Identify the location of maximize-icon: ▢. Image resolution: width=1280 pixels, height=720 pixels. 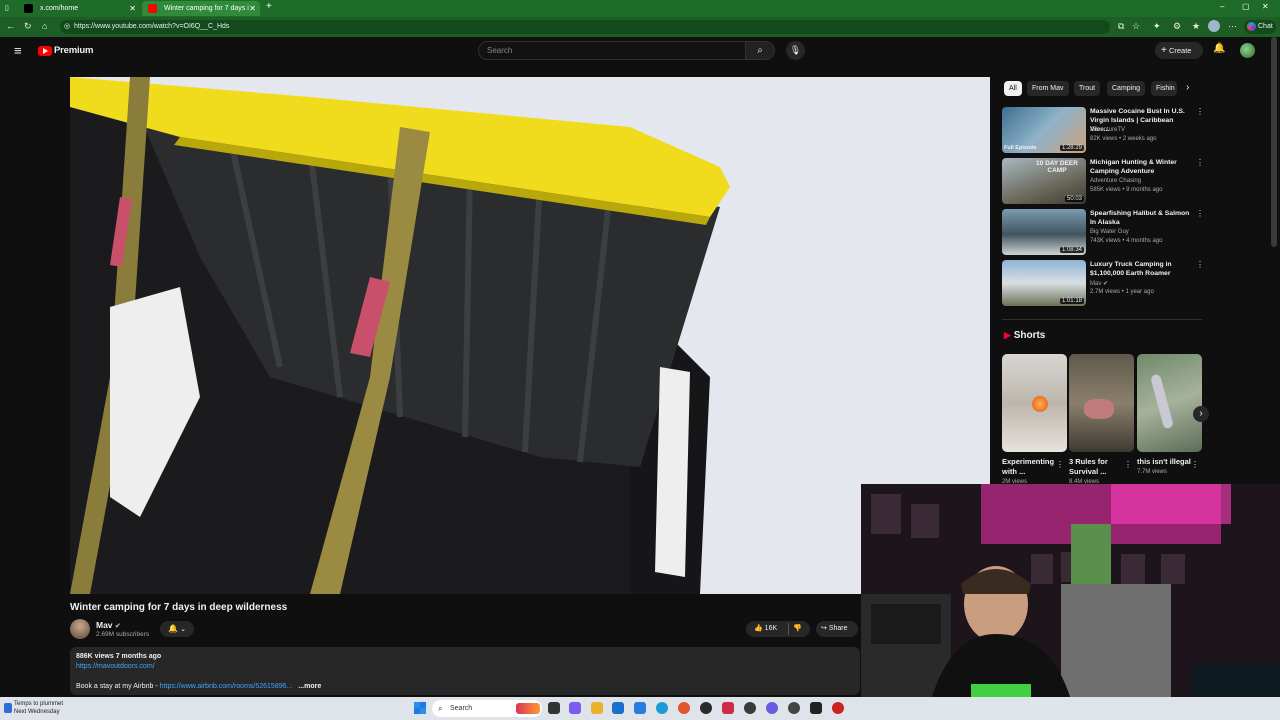
(1246, 6).